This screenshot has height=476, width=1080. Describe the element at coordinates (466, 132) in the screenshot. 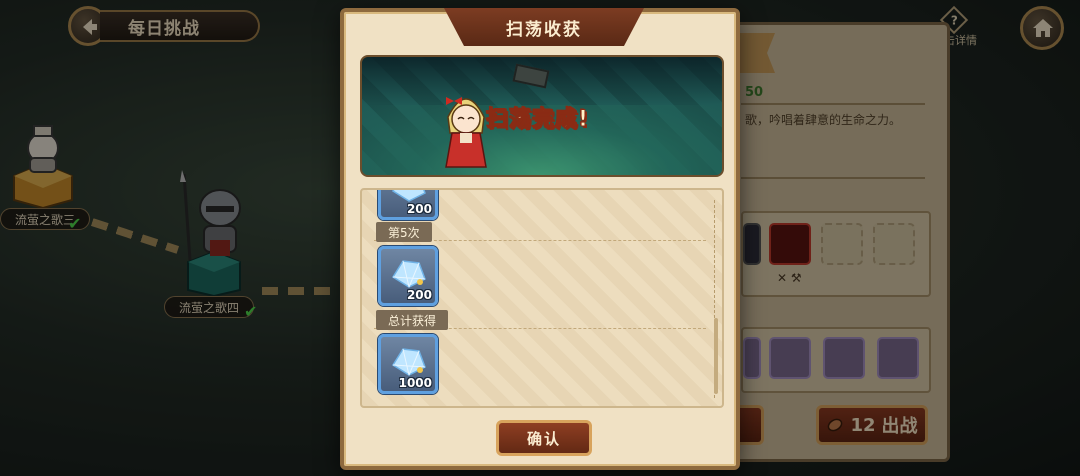

I see `chibi-girl-icon` at that location.